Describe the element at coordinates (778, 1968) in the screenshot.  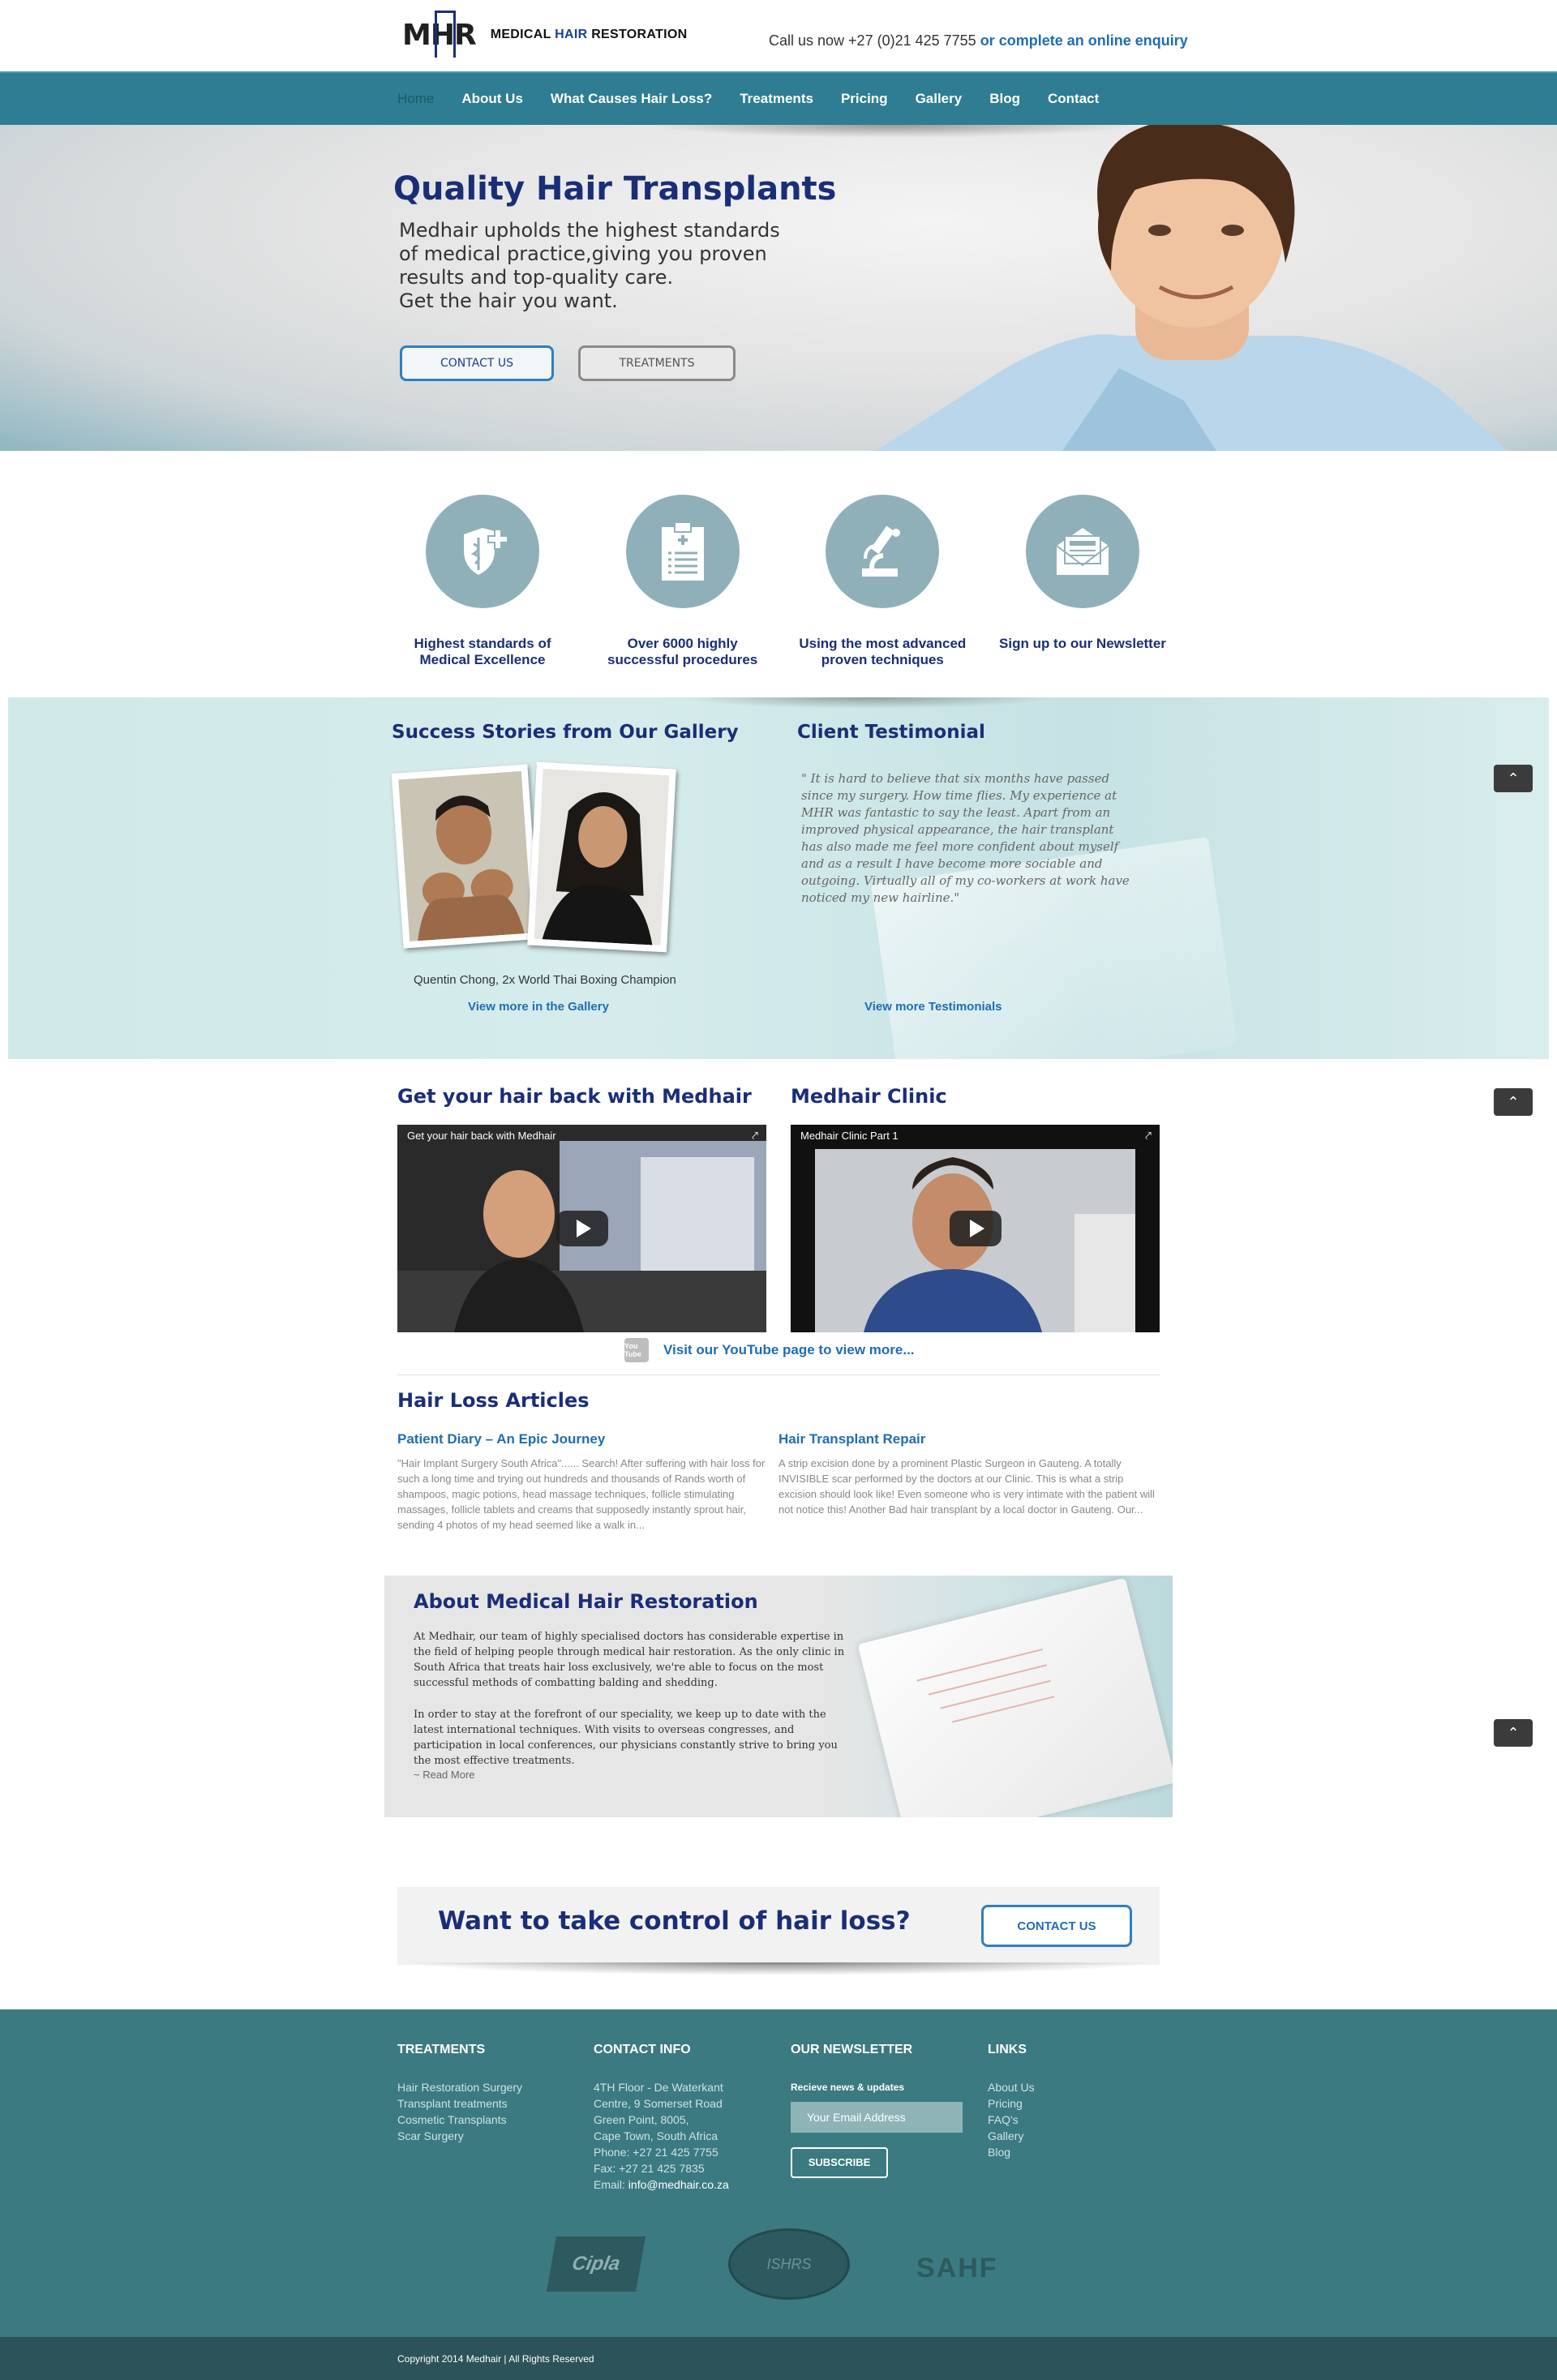
I see `cta-shadow` at that location.